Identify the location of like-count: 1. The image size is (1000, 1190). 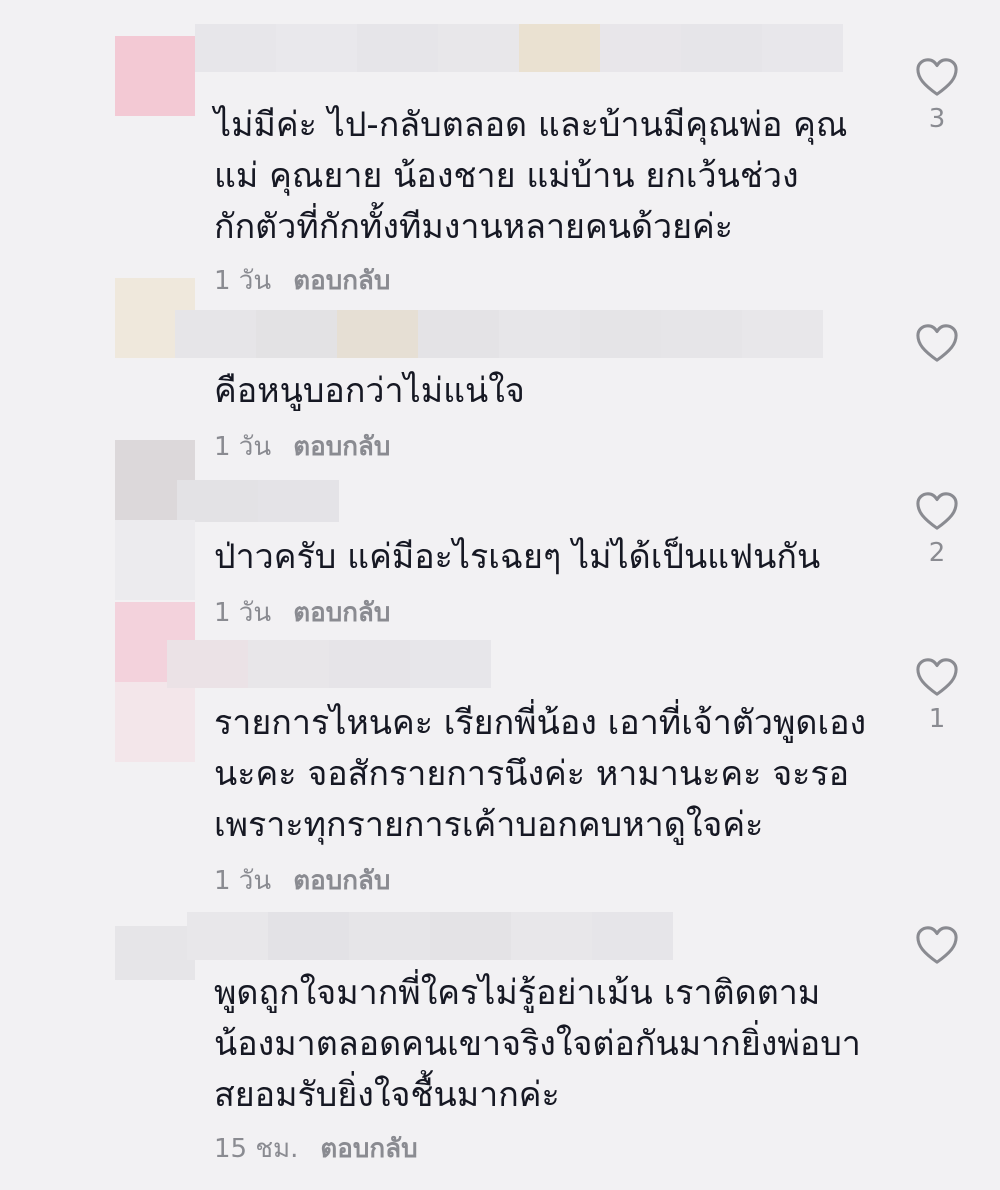
(937, 719).